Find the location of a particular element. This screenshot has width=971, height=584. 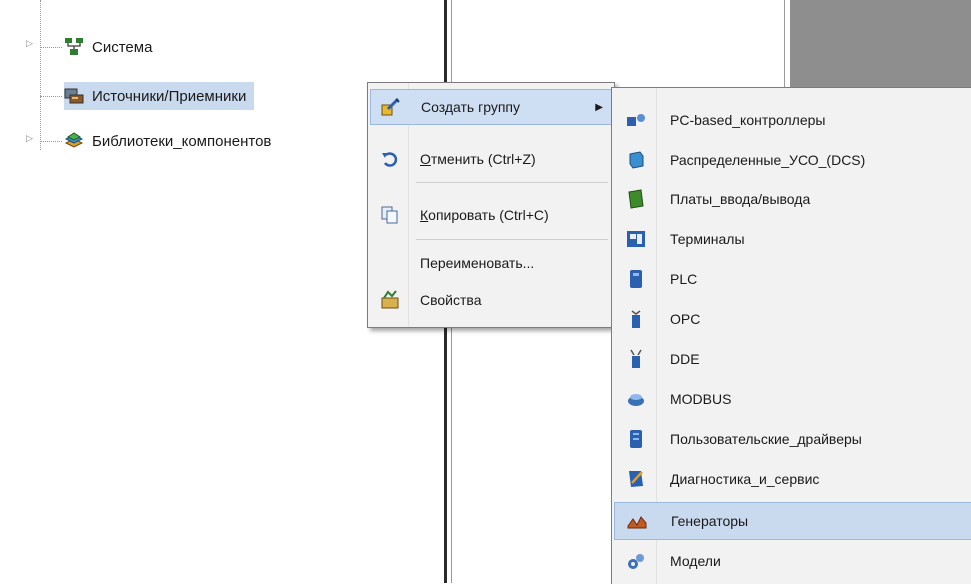

undo-icon is located at coordinates (390, 159).